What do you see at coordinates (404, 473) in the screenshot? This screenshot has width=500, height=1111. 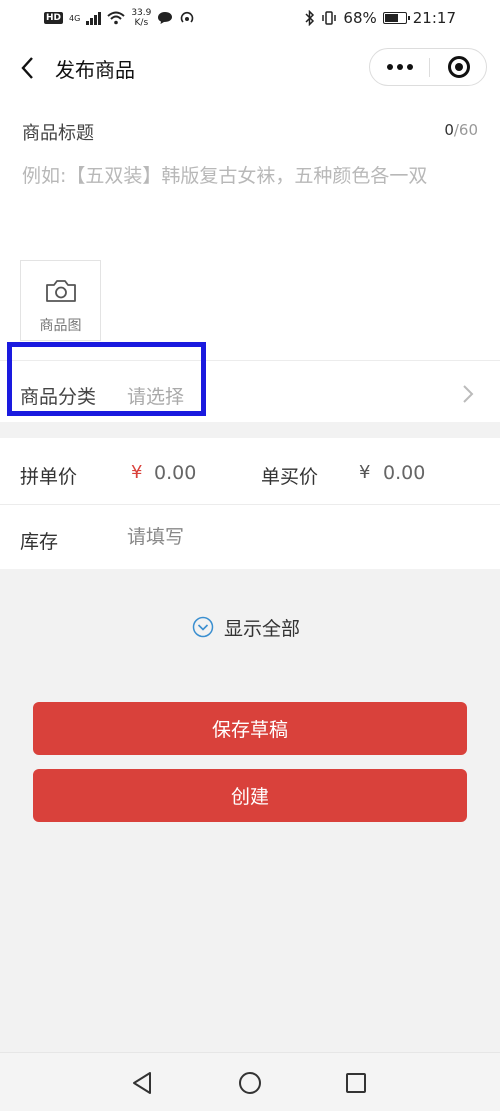 I see `single-price-input: 0.00` at bounding box center [404, 473].